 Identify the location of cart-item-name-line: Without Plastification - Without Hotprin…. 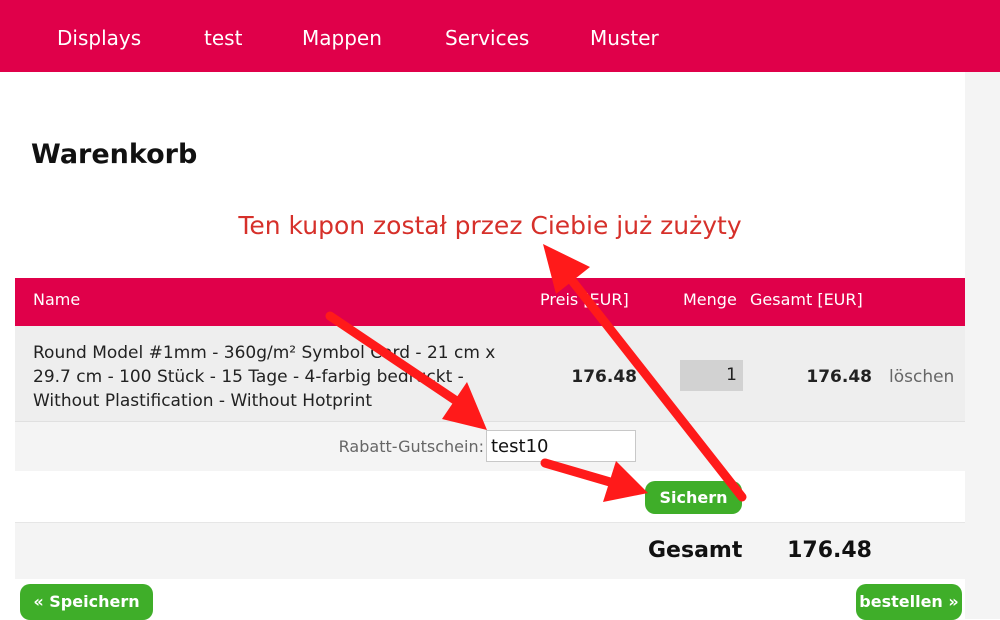
(203, 401).